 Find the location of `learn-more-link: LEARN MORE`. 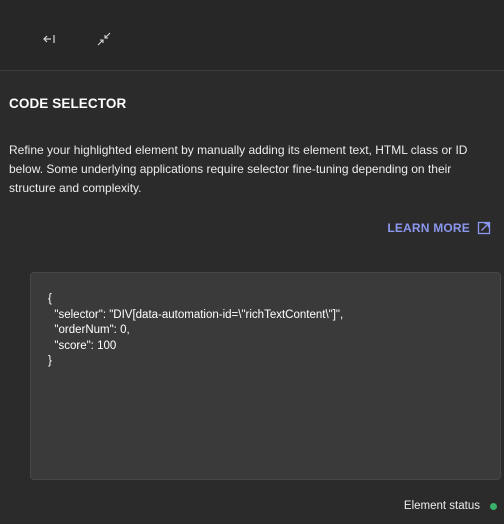

learn-more-link: LEARN MORE is located at coordinates (439, 228).